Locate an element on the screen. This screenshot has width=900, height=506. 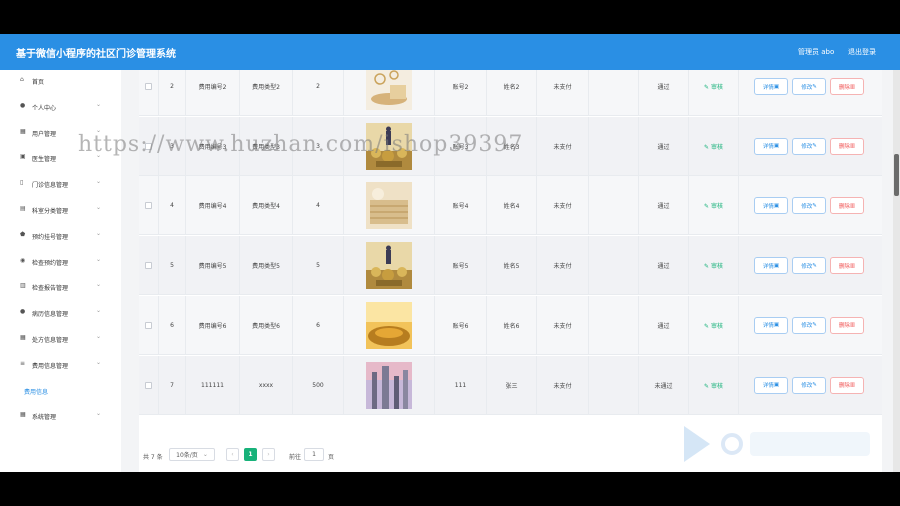
sidebar-item-label: 系统管理 is located at coordinates (44, 418).